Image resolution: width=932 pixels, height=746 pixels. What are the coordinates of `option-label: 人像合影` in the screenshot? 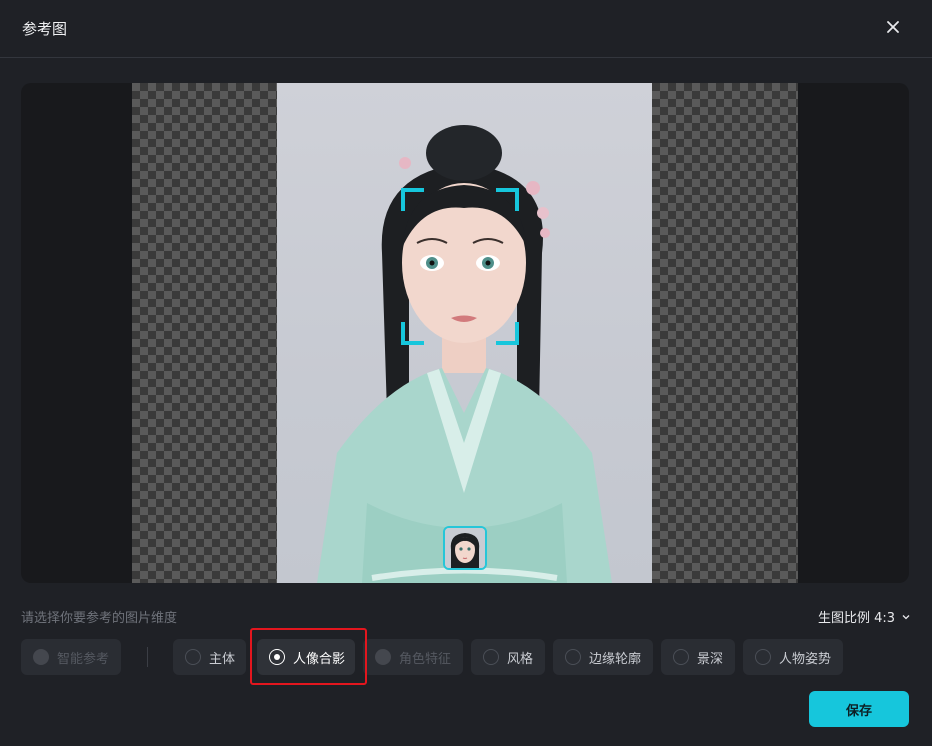 It's located at (319, 659).